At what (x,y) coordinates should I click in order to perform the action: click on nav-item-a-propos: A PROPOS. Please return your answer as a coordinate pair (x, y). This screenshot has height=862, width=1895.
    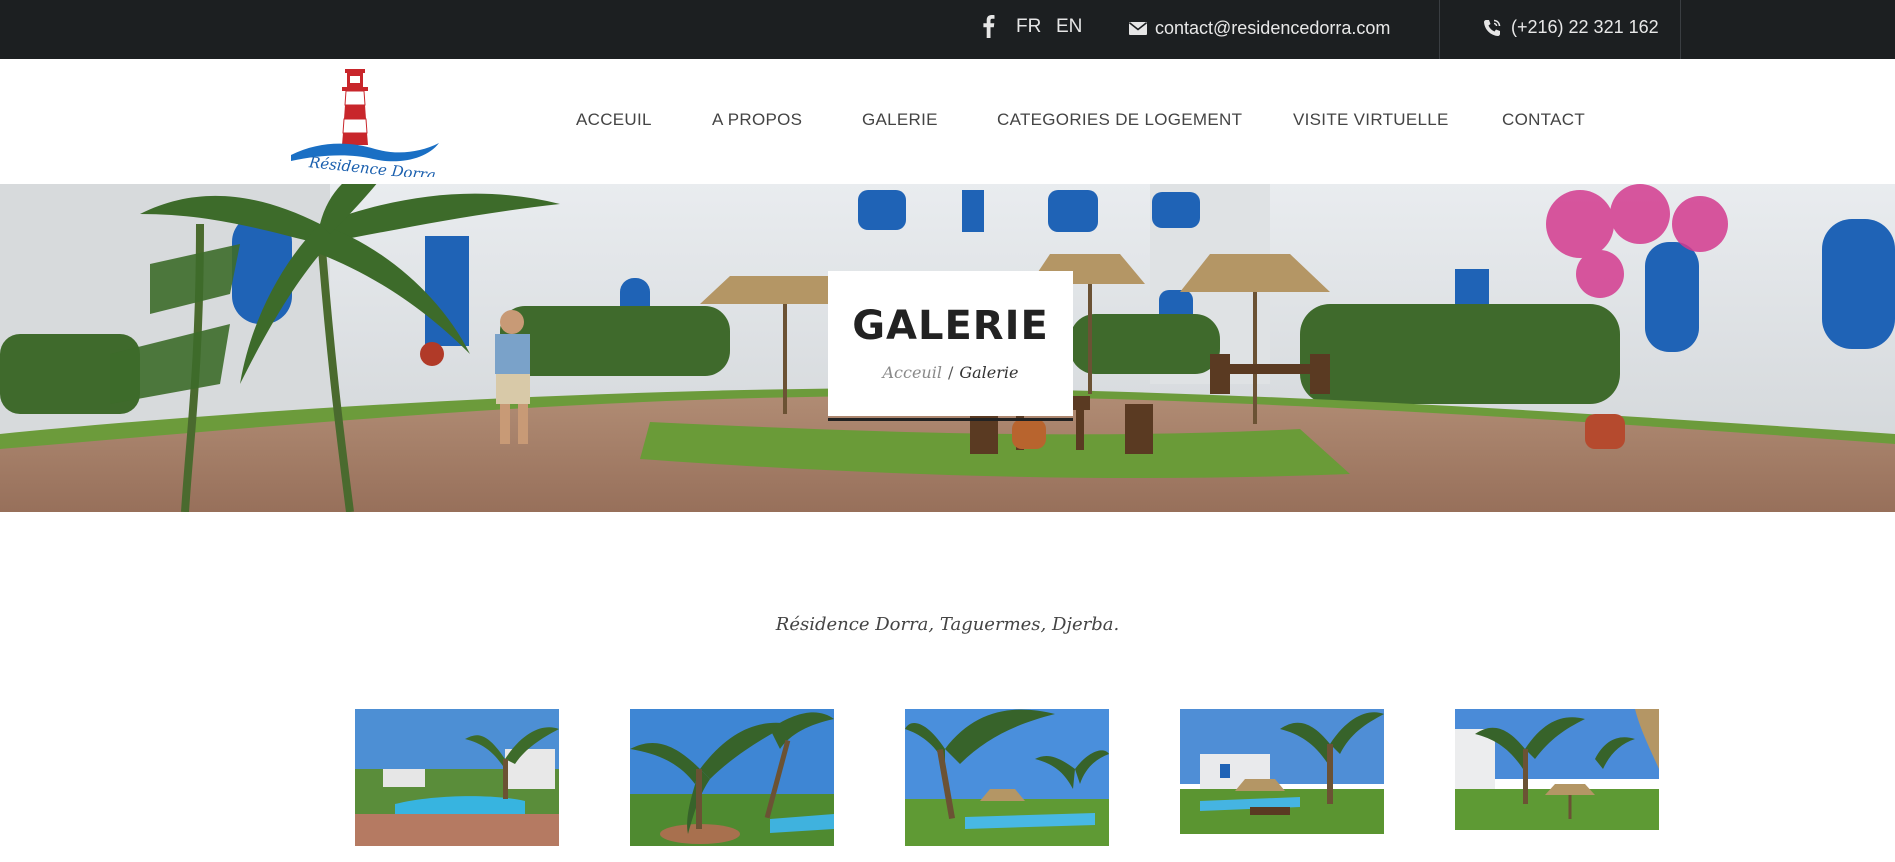
    Looking at the image, I should click on (757, 120).